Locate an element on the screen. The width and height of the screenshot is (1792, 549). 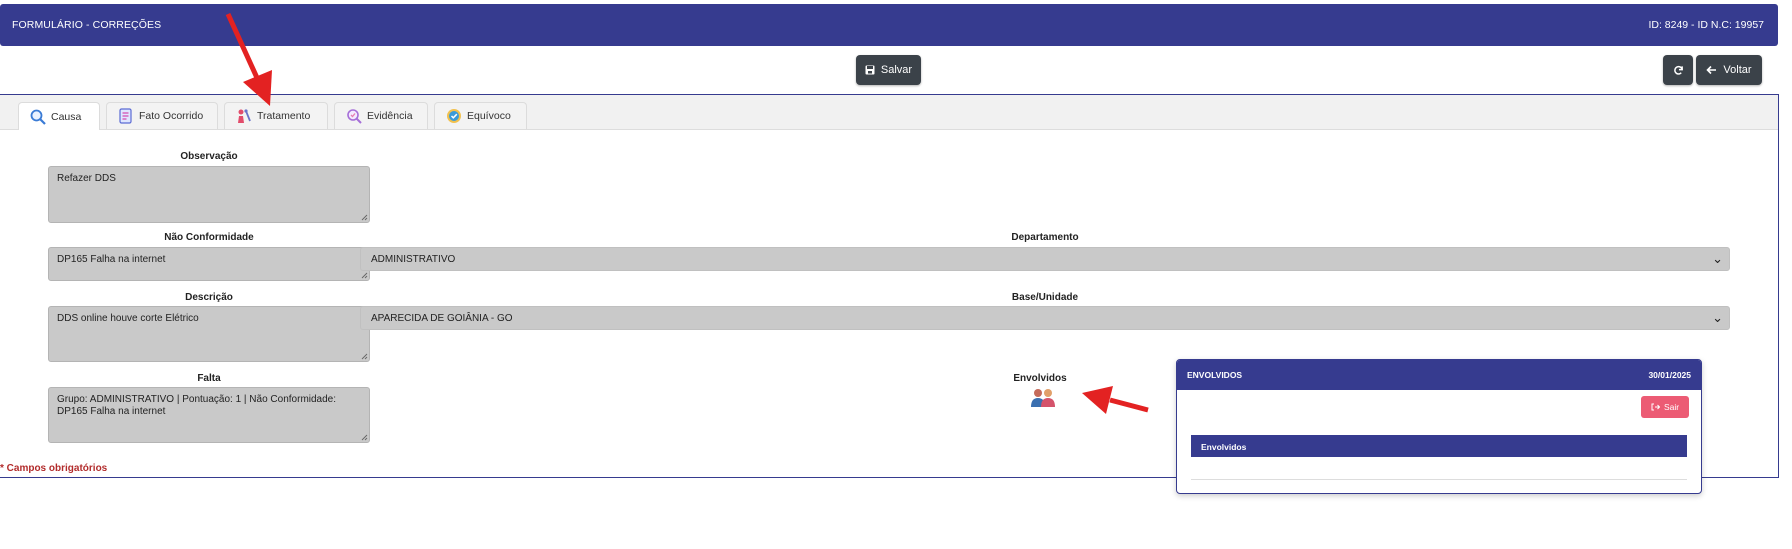
arrow-to-envolvidos-icon is located at coordinates (1115, 400).